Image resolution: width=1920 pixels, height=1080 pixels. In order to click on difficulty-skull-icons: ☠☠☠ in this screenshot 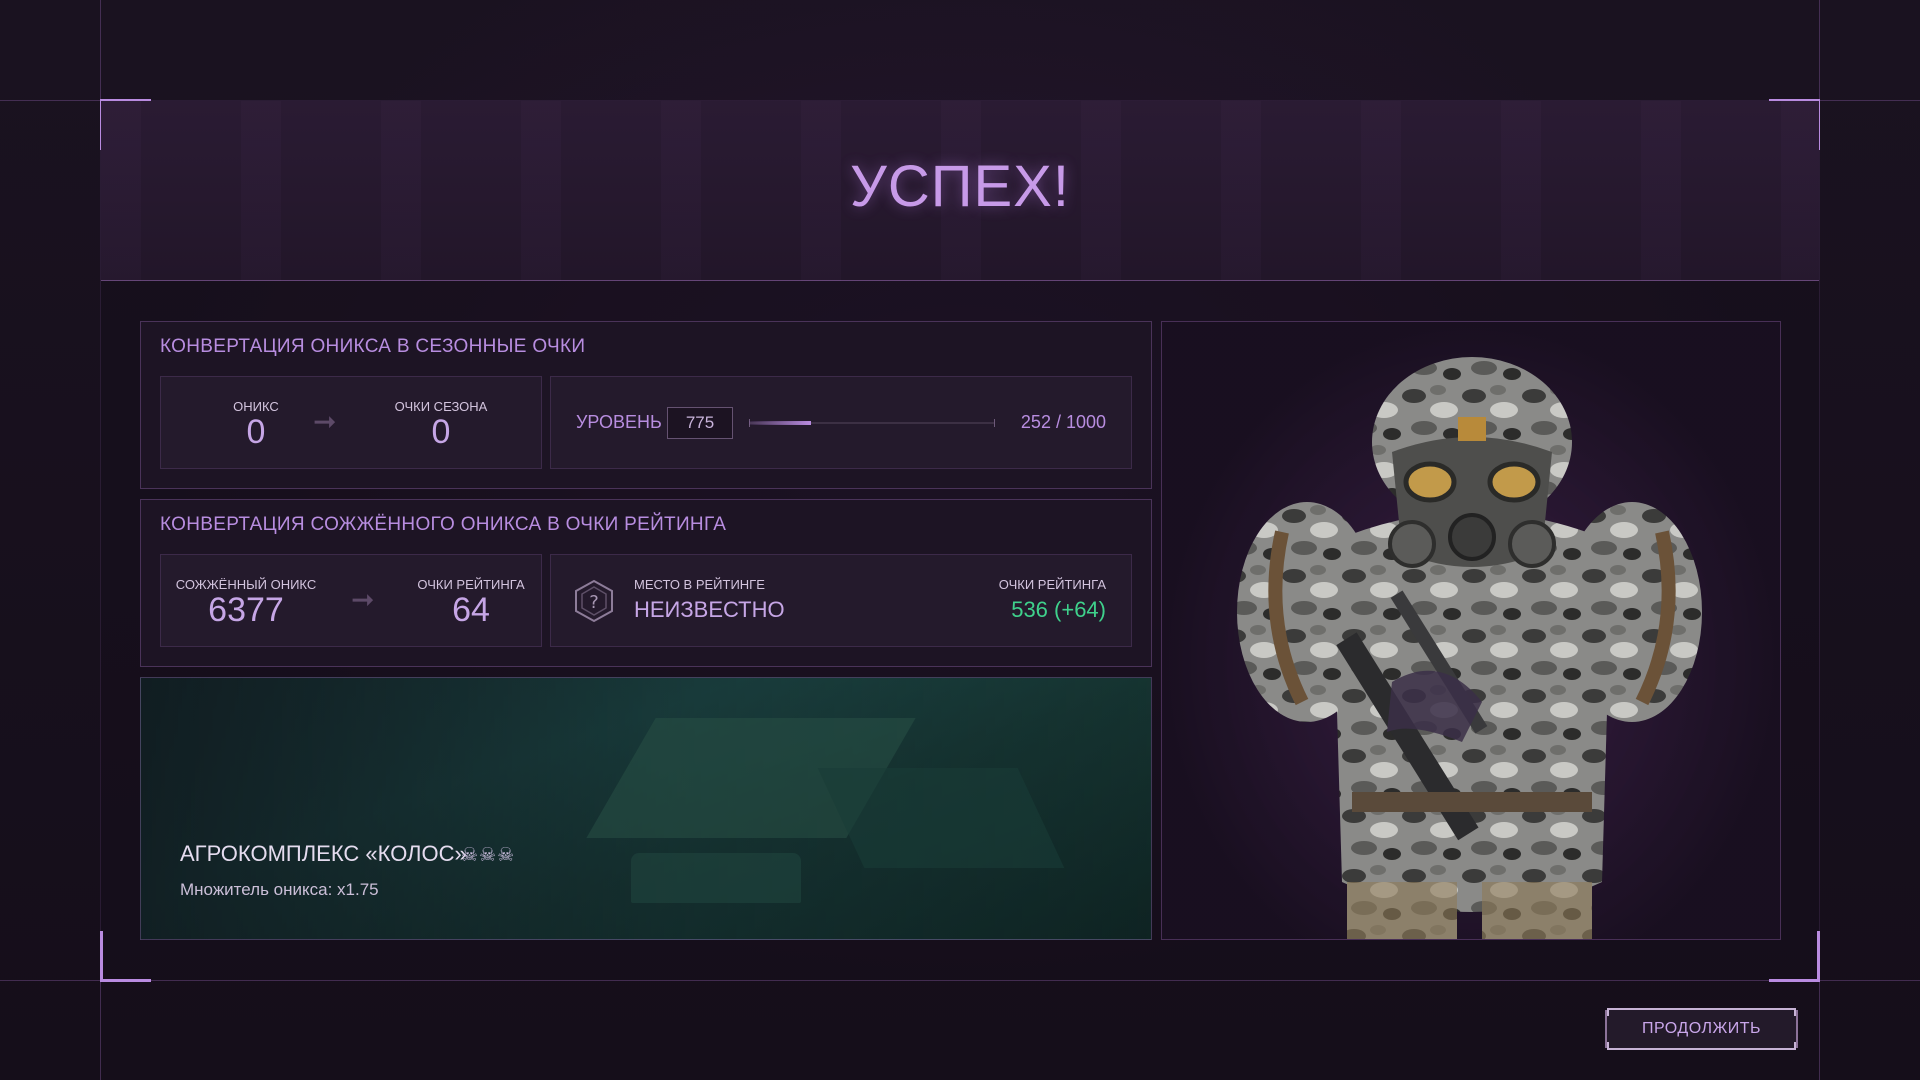, I will do `click(488, 855)`.